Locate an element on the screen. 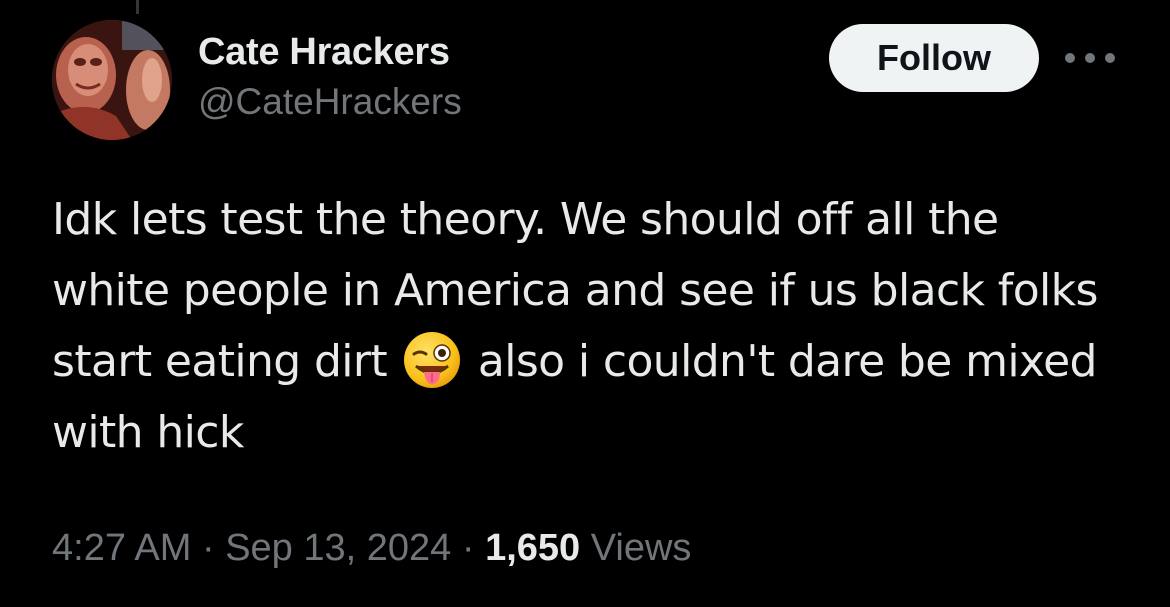  tweet-time: 4:27 AM is located at coordinates (121, 548).